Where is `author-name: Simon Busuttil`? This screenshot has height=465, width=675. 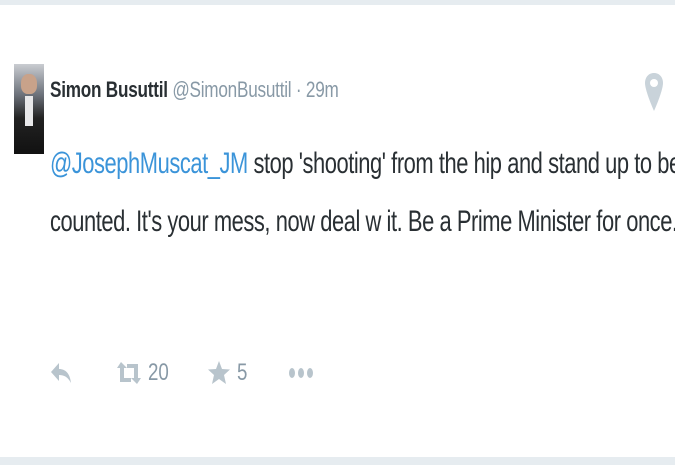
author-name: Simon Busuttil is located at coordinates (109, 89).